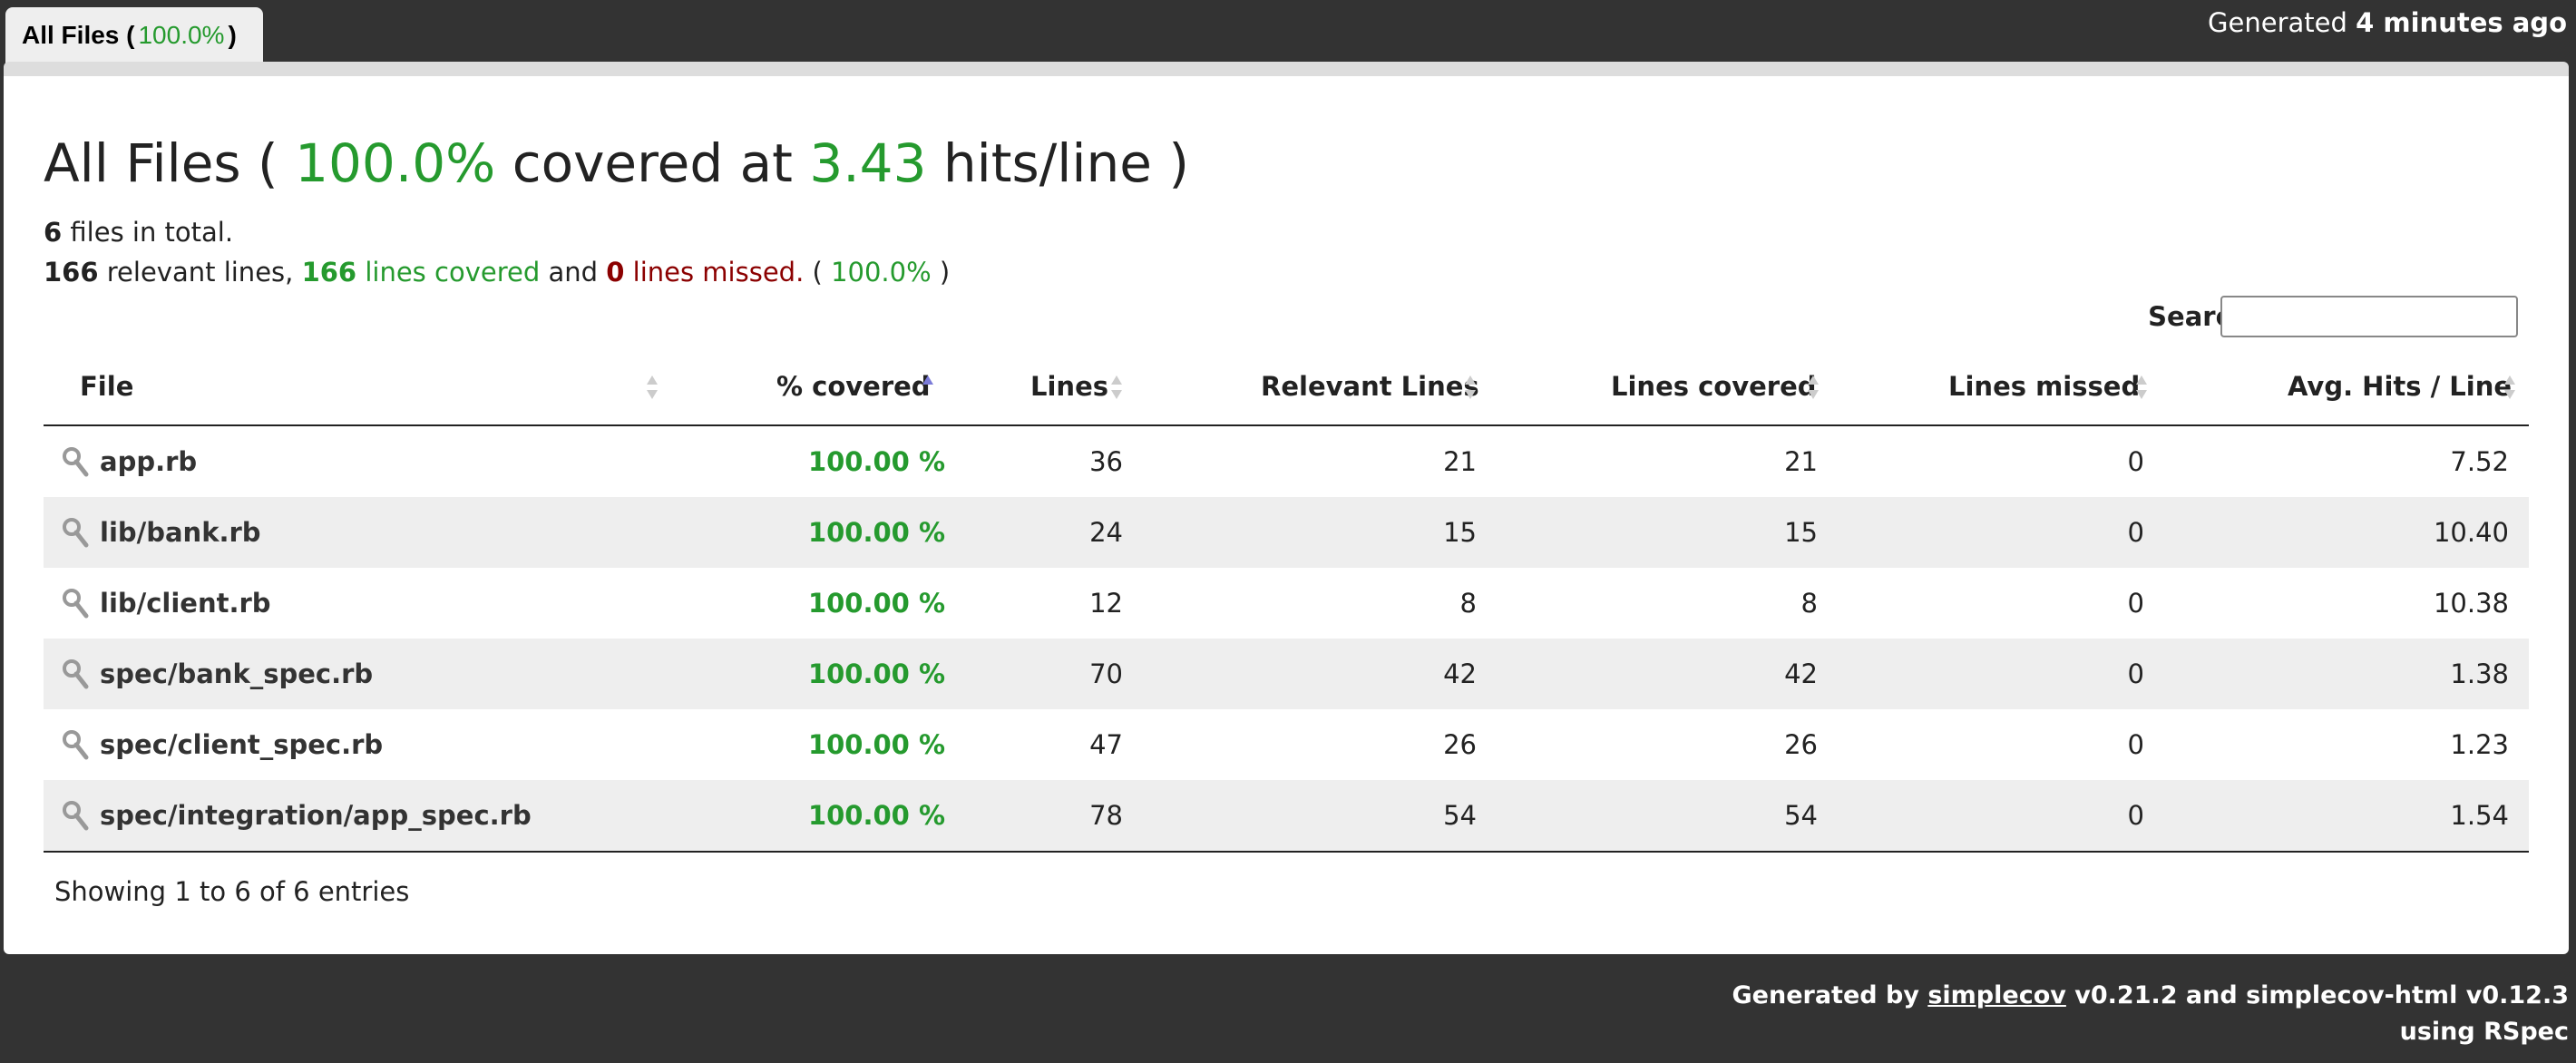 The image size is (2576, 1063). What do you see at coordinates (1106, 815) in the screenshot?
I see `lines-count: 78` at bounding box center [1106, 815].